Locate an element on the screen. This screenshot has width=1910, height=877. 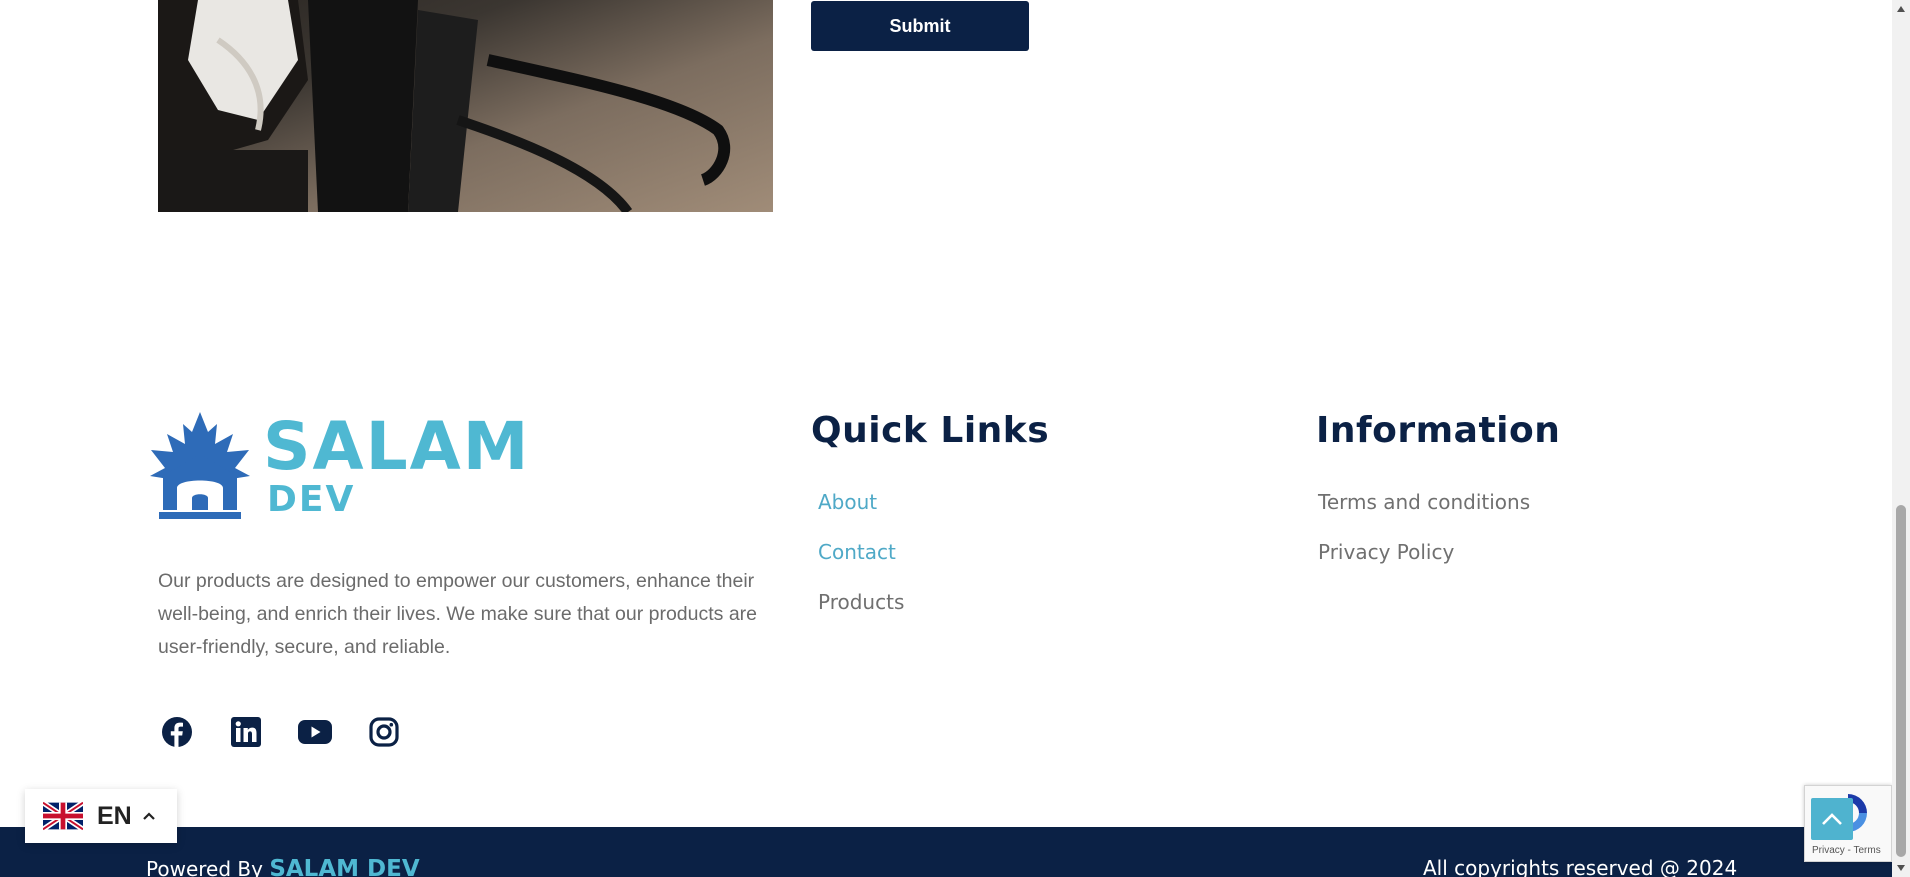
quick-links-heading: Quick Links is located at coordinates (930, 430).